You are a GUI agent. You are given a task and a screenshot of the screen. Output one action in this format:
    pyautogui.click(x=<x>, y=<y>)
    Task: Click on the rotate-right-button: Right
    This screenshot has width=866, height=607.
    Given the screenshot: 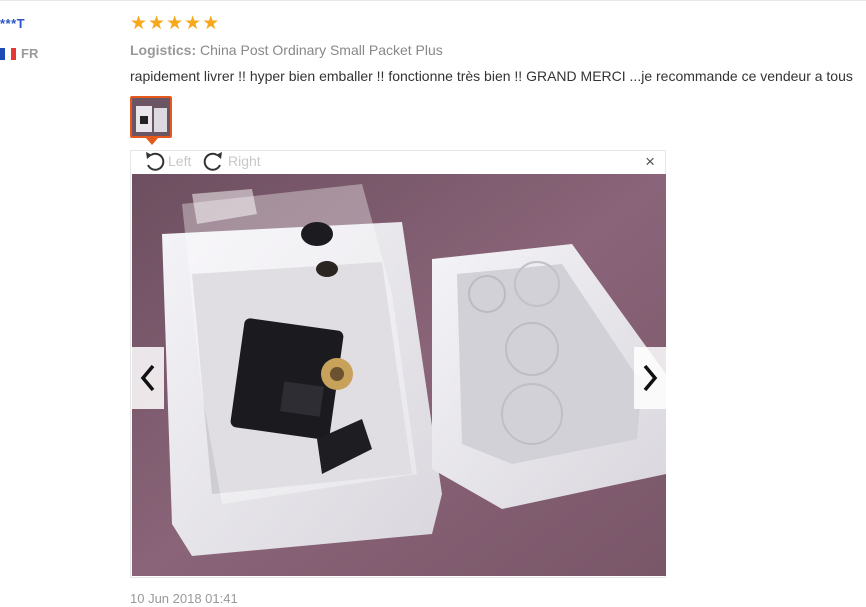 What is the action you would take?
    pyautogui.click(x=232, y=161)
    